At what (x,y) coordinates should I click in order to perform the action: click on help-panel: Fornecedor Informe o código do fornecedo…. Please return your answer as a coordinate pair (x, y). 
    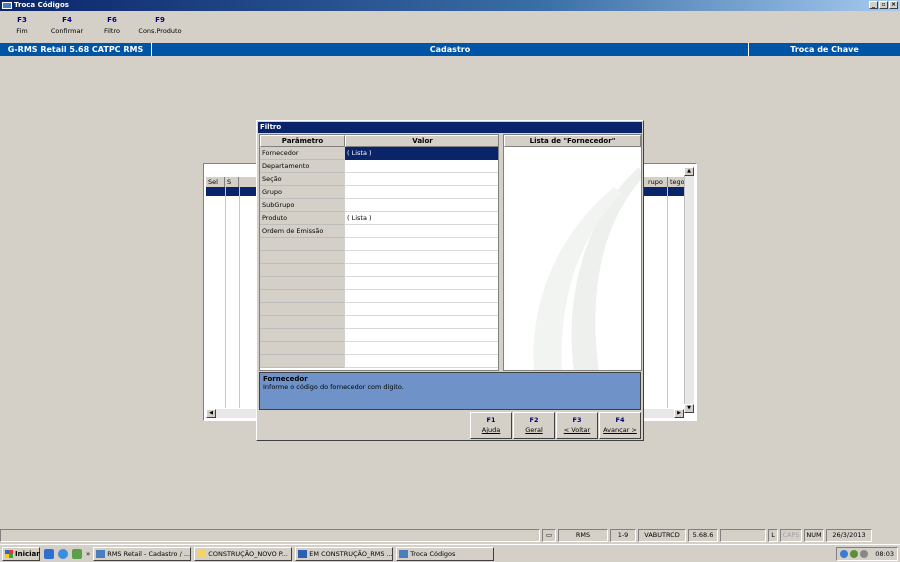
    Looking at the image, I should click on (450, 391).